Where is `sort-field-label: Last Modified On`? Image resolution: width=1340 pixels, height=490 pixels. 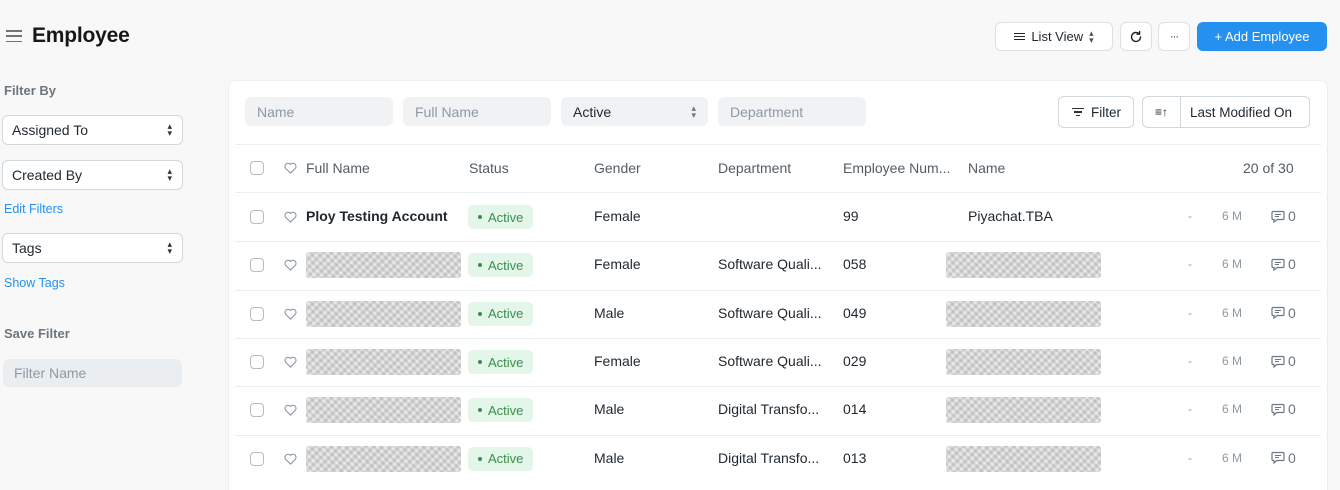 sort-field-label: Last Modified On is located at coordinates (1236, 112).